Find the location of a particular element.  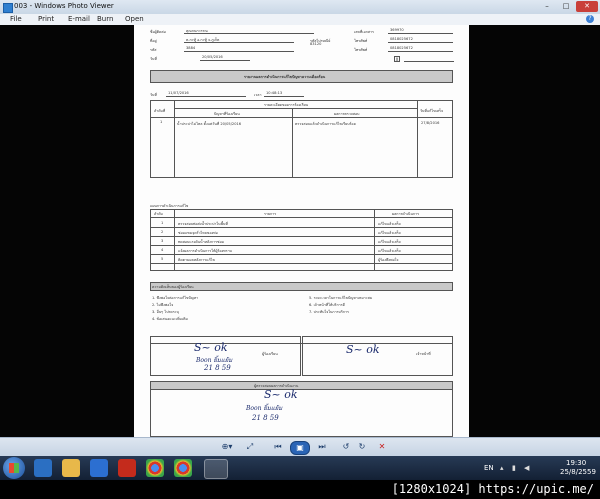

table2-head-result: ผลการดำเนินการ is located at coordinates (406, 214).